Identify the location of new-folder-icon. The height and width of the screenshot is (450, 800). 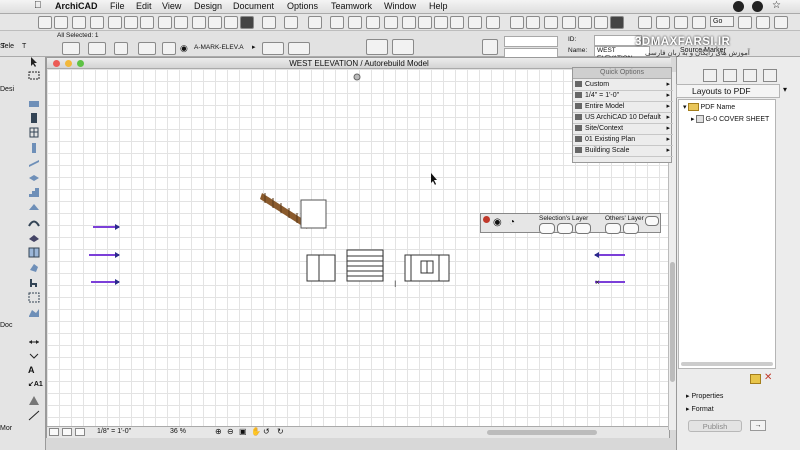
(755, 379).